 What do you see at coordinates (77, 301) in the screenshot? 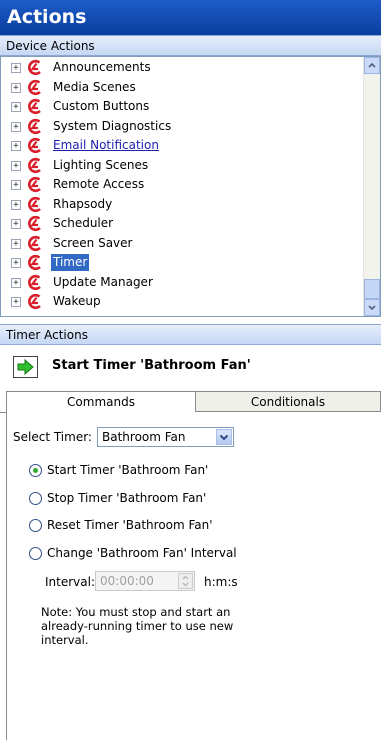
I see `tree-item-label: Wakeup` at bounding box center [77, 301].